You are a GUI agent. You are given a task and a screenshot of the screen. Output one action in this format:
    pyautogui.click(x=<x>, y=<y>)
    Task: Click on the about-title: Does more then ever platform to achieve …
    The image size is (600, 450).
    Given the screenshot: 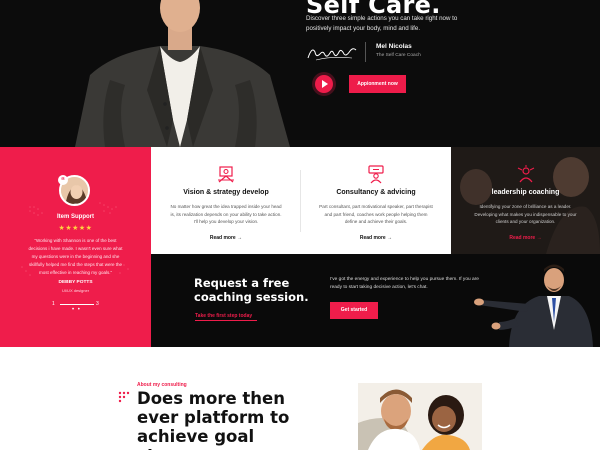 What is the action you would take?
    pyautogui.click(x=213, y=419)
    